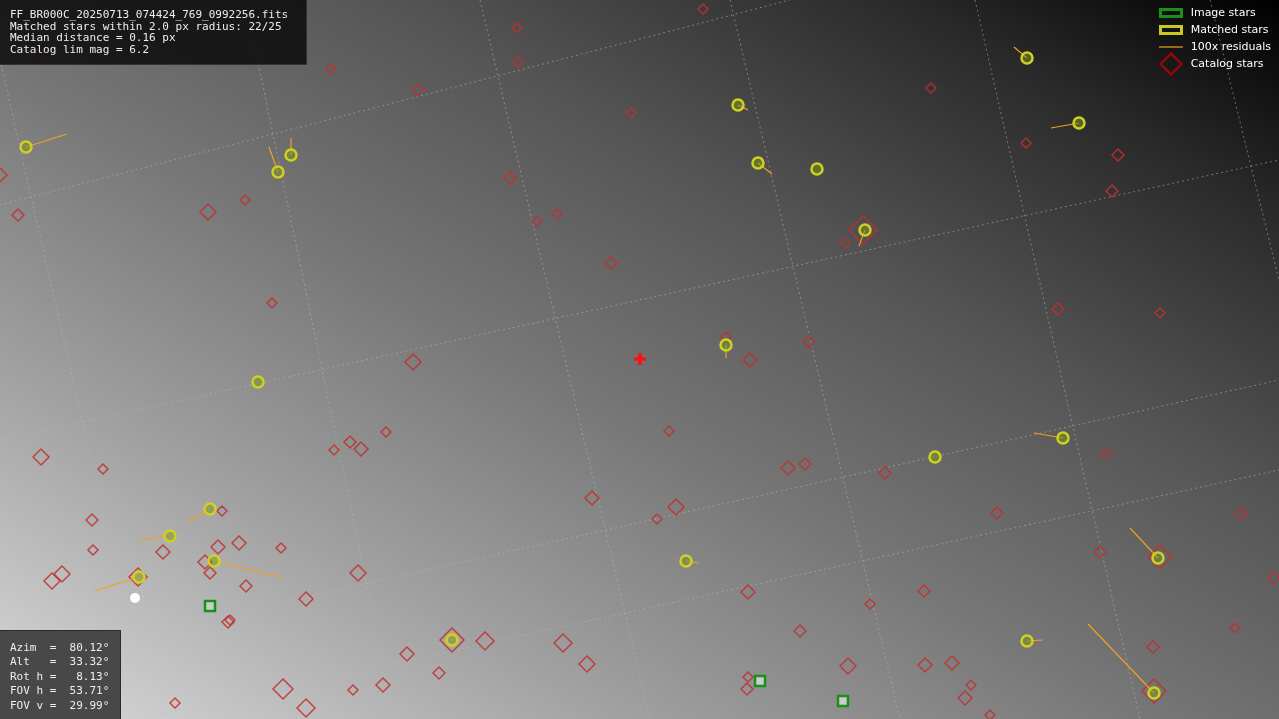 Image resolution: width=1279 pixels, height=719 pixels. I want to click on center-cross-icon, so click(640, 359).